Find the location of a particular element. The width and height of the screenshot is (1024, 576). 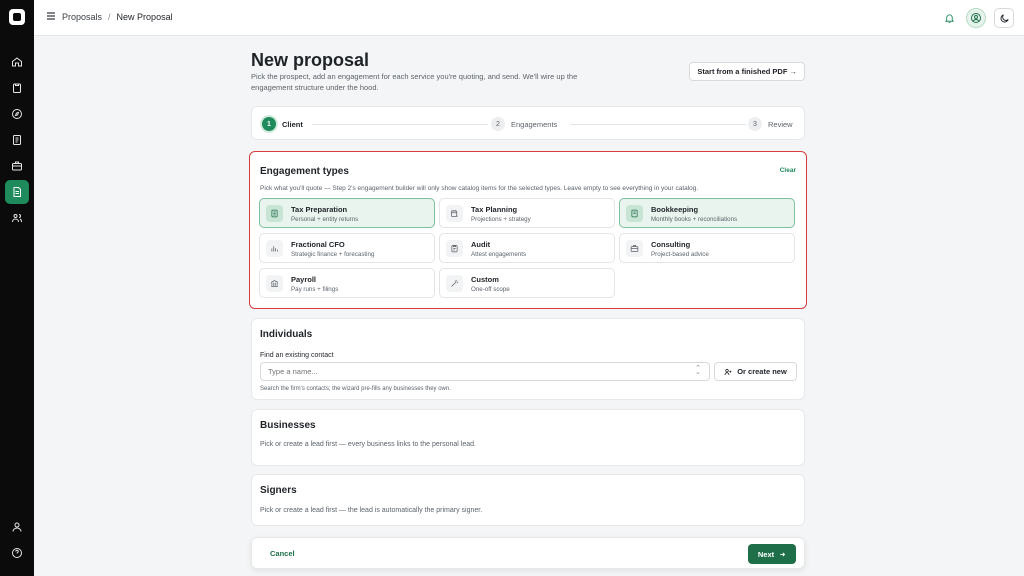

contact-search-input is located at coordinates (485, 371).